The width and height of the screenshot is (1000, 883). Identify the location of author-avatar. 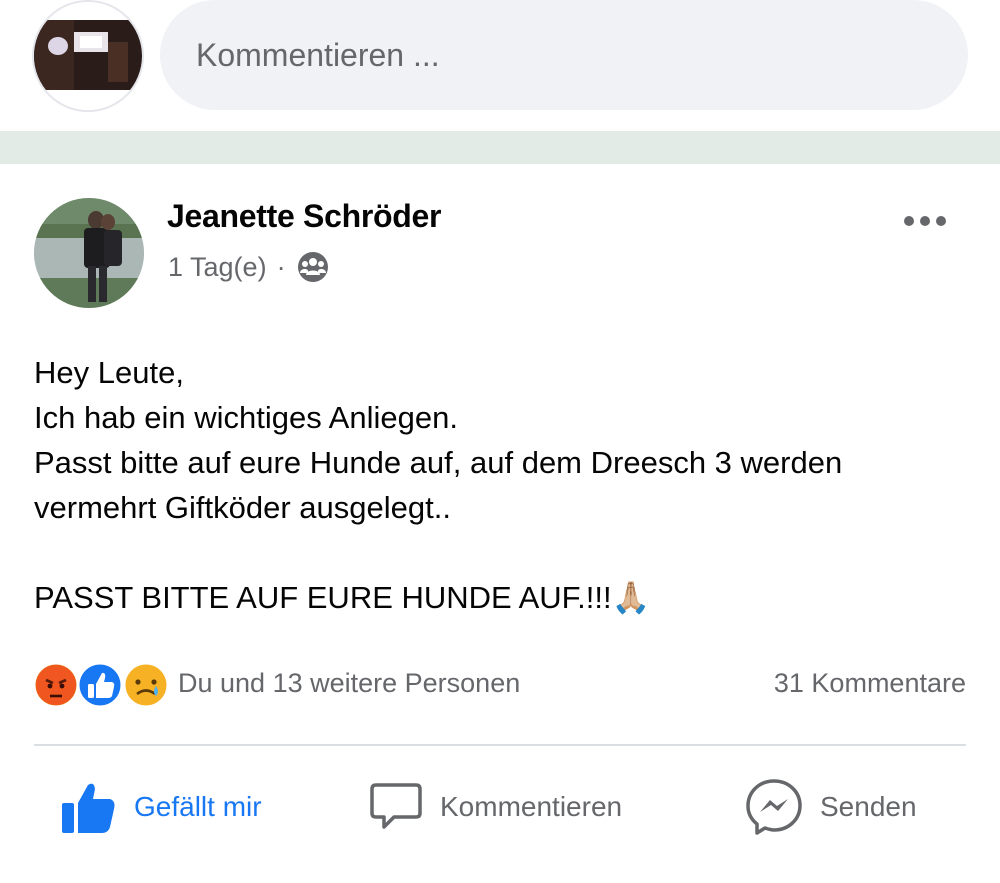
(89, 253).